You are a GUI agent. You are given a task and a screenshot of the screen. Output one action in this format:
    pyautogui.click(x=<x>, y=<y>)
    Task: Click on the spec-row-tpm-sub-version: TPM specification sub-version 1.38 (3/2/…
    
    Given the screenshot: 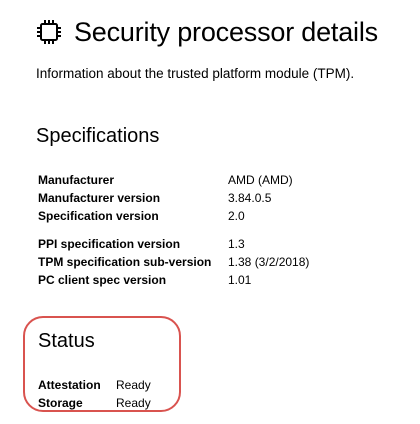 What is the action you would take?
    pyautogui.click(x=173, y=262)
    